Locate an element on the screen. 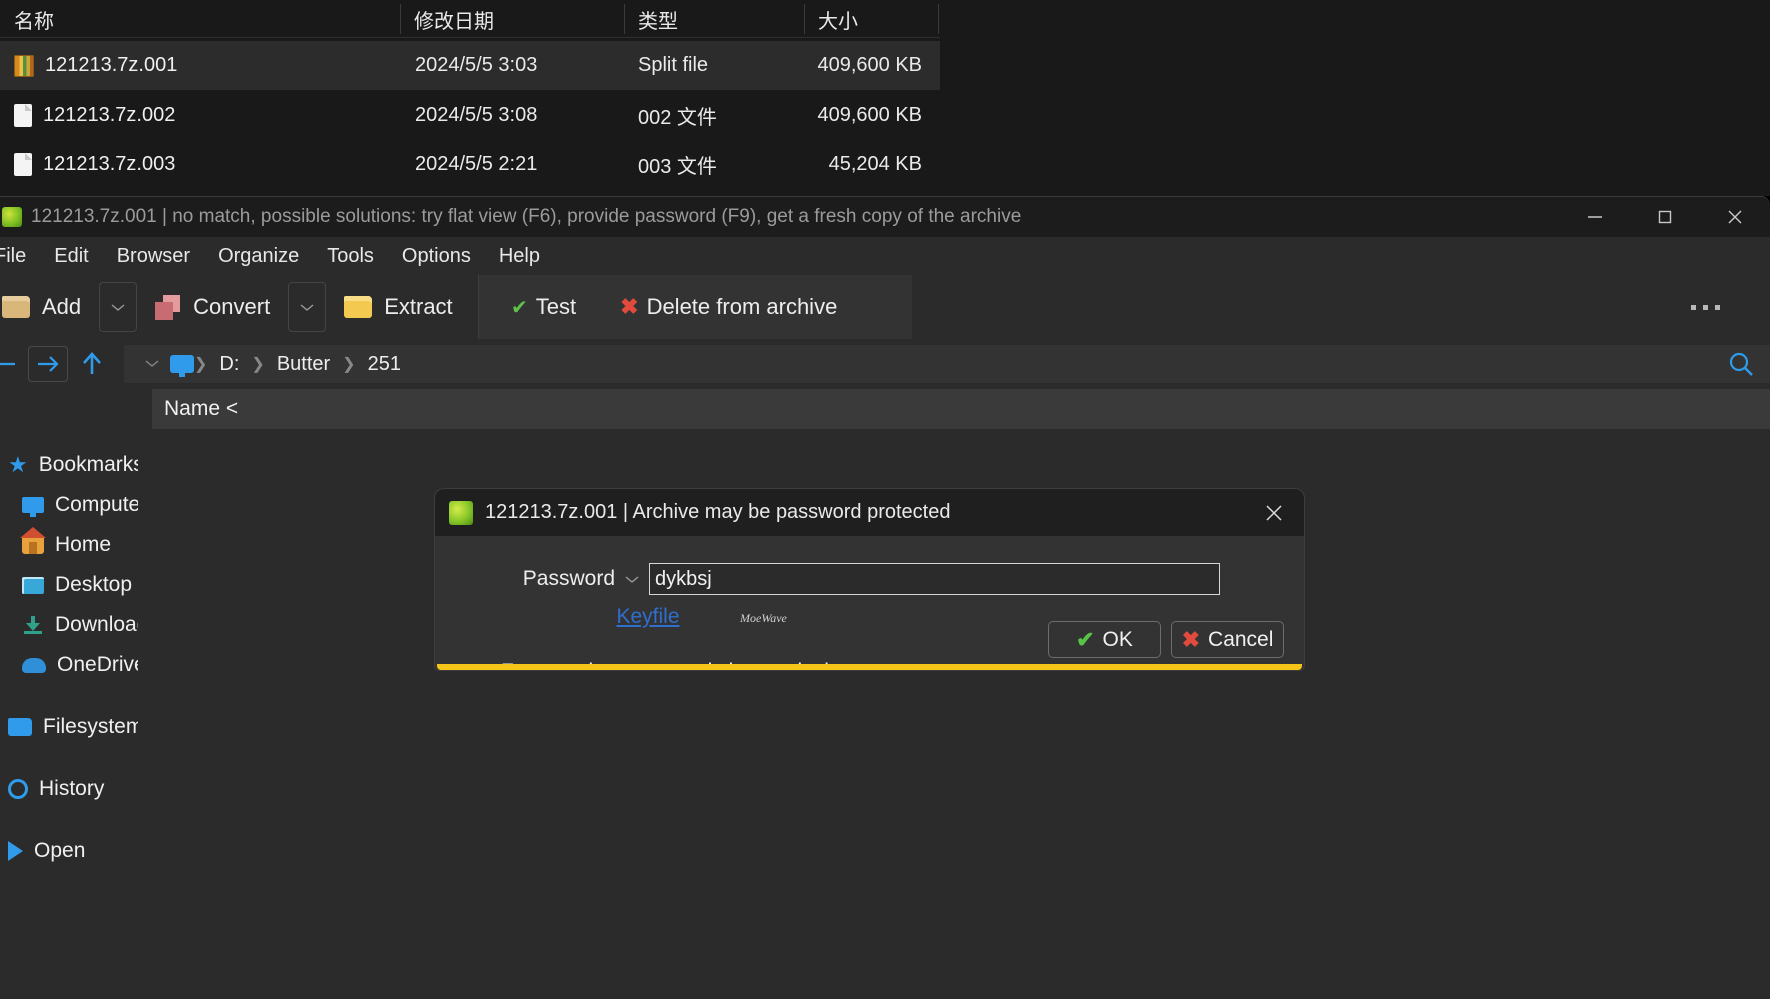 The image size is (1770, 999). file-date-cell: 2024/5/5 3:03 is located at coordinates (476, 65).